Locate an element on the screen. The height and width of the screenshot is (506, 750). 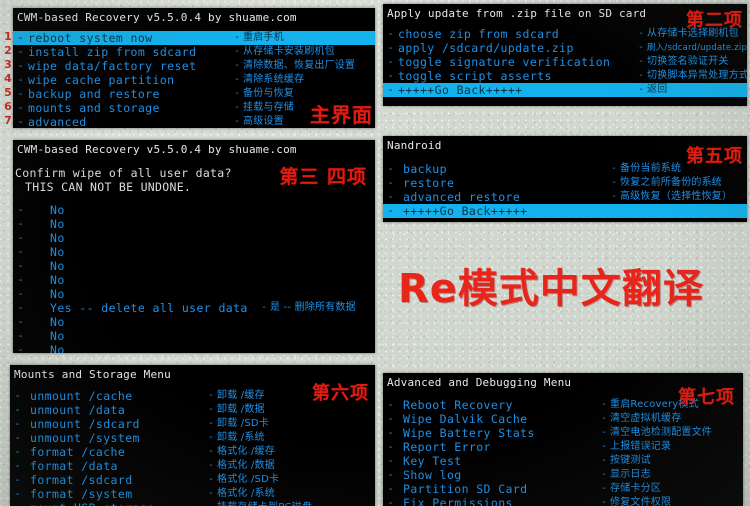
menu-item-wipe-battery-stats: - Wipe Battery Stats - 清空电池检测配置文件 is located at coordinates (563, 433).